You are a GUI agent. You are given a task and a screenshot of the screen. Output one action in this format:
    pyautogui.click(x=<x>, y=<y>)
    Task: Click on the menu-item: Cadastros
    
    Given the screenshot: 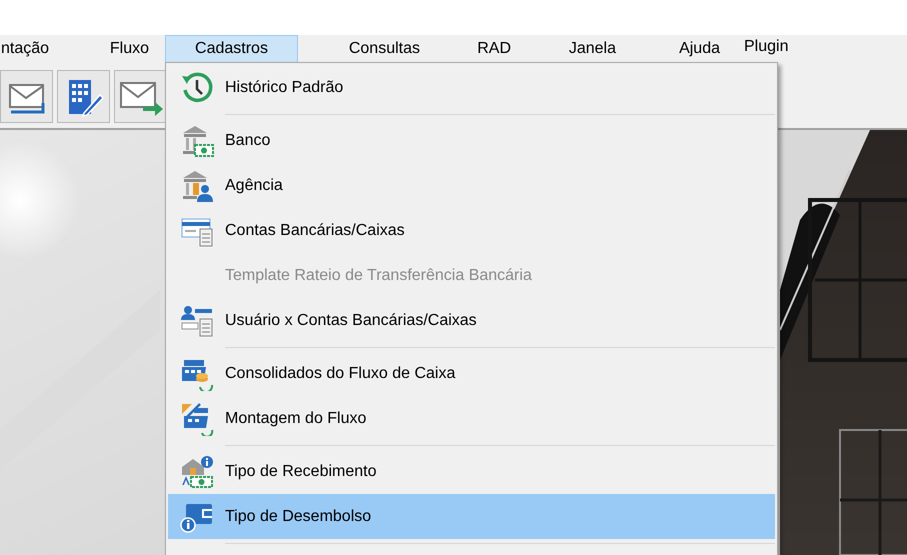 What is the action you would take?
    pyautogui.click(x=231, y=49)
    